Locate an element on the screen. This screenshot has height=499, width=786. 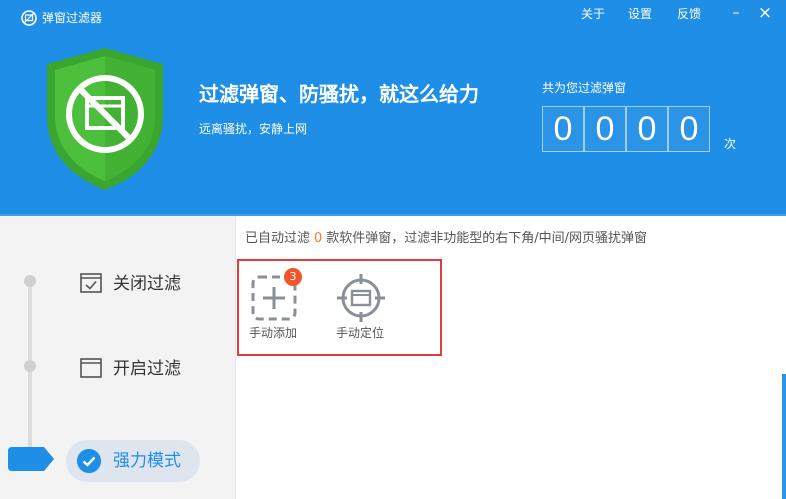
filter-summary: 已自动过滤 0 款软件弹窗，过滤非功能型的右下角/中间/网页骚扰弹窗 is located at coordinates (446, 239).